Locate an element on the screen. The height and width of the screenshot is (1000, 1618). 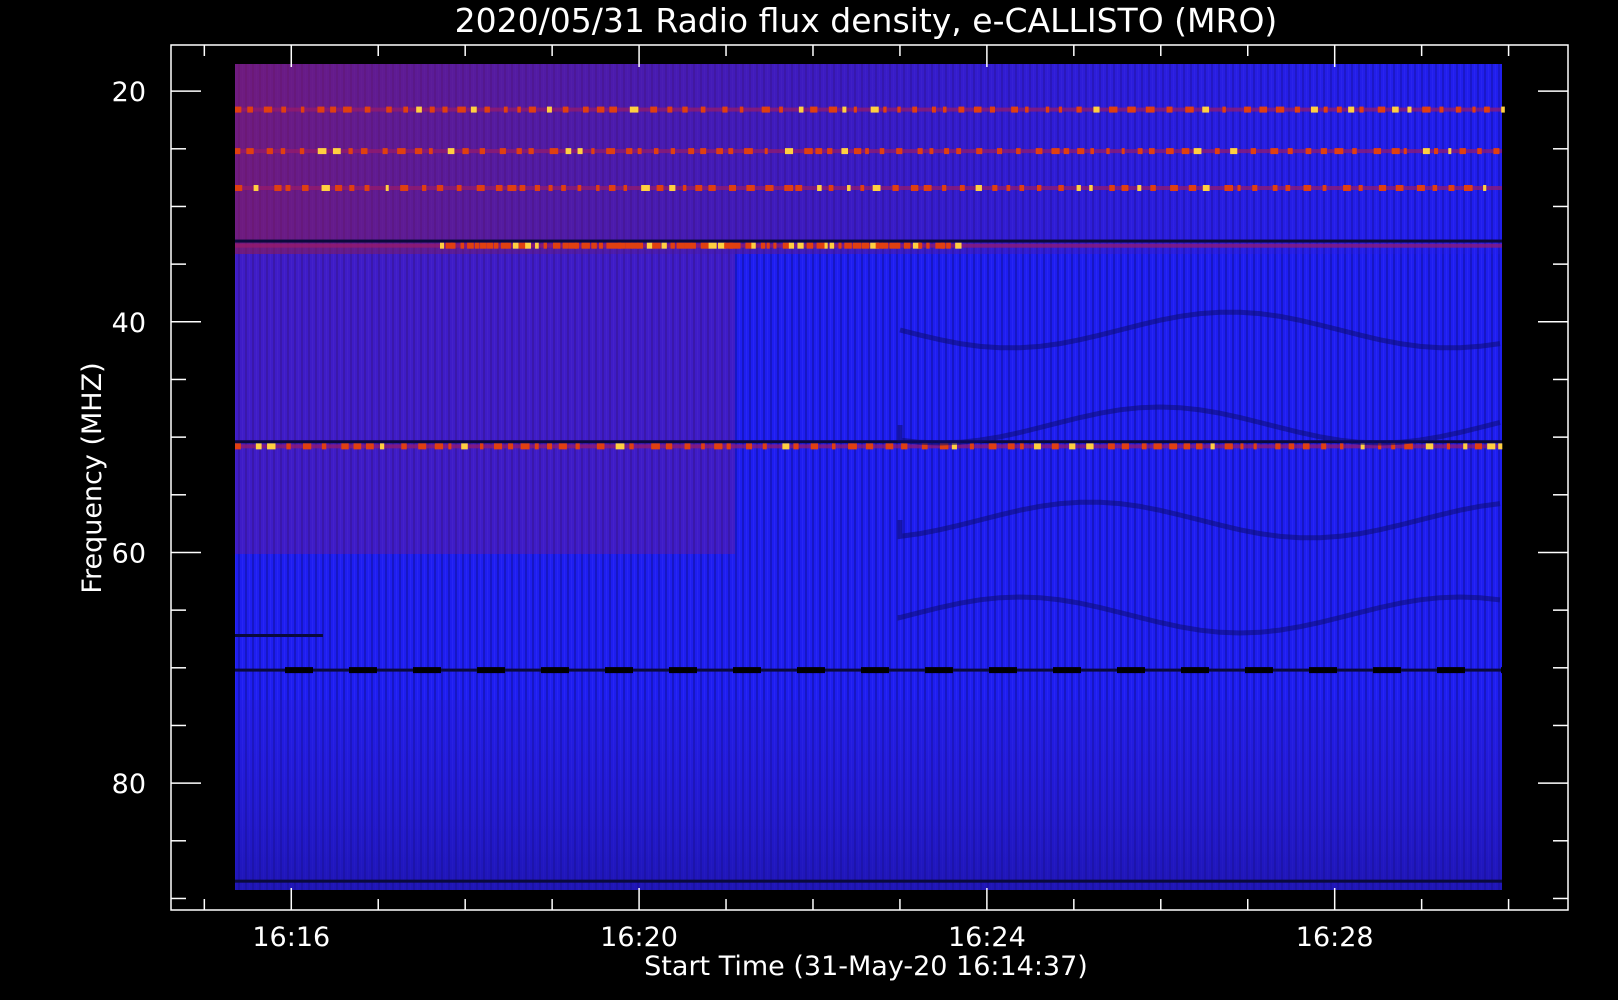
y-tick-label: 80 is located at coordinates (129, 784).